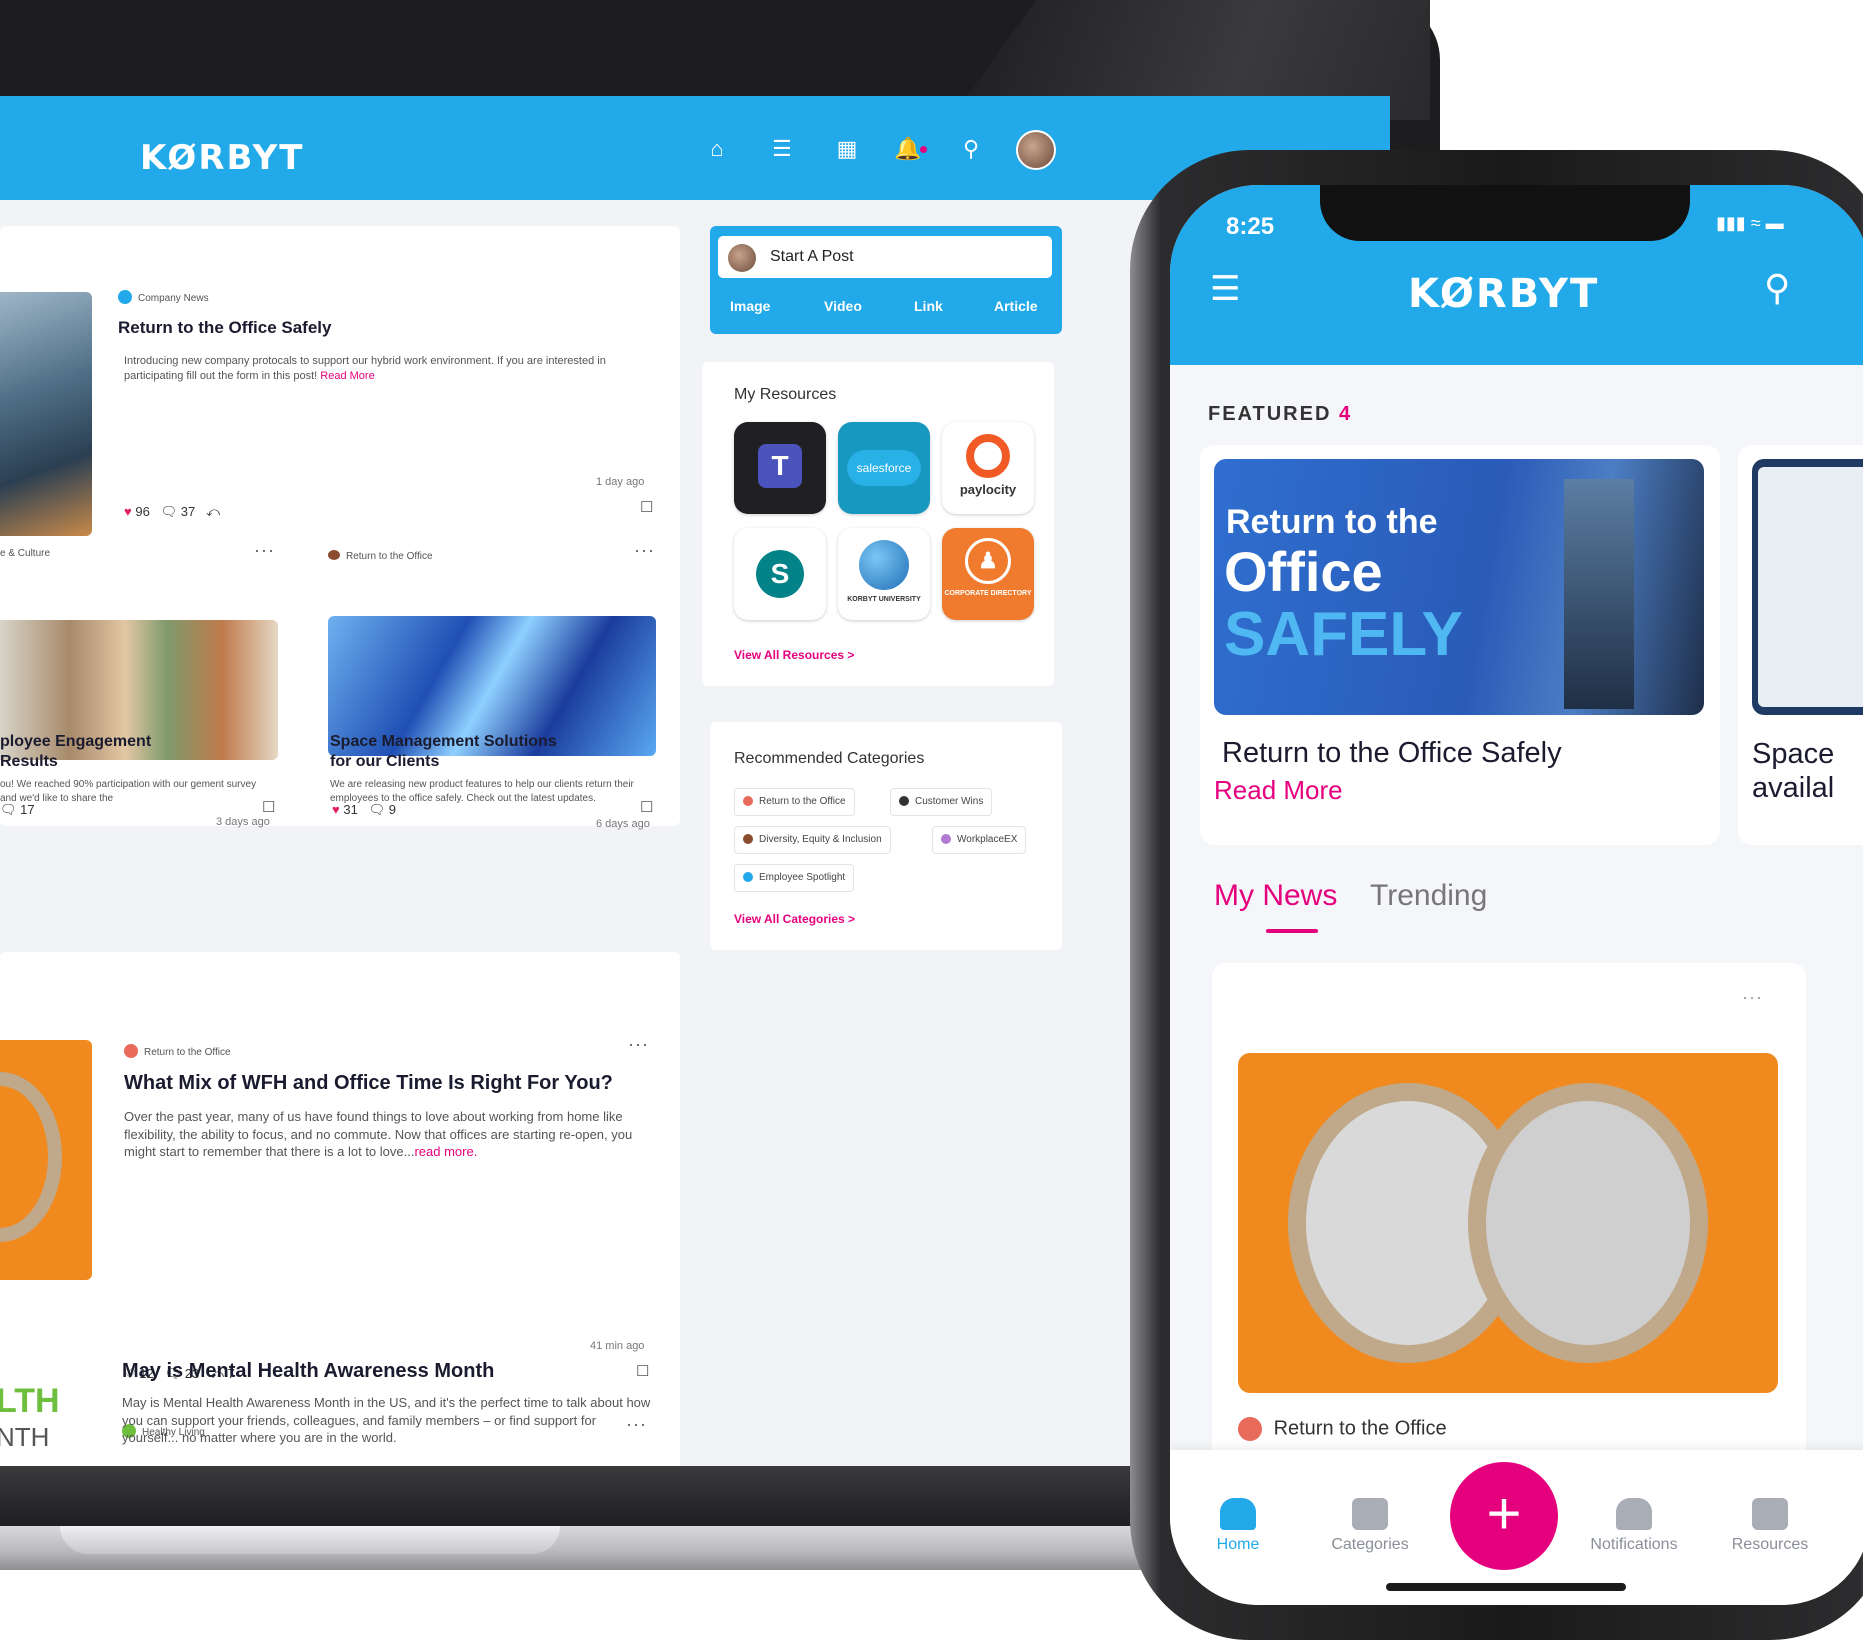 The image size is (1863, 1640). What do you see at coordinates (988, 468) in the screenshot?
I see `paylocity-icon: paylocity` at bounding box center [988, 468].